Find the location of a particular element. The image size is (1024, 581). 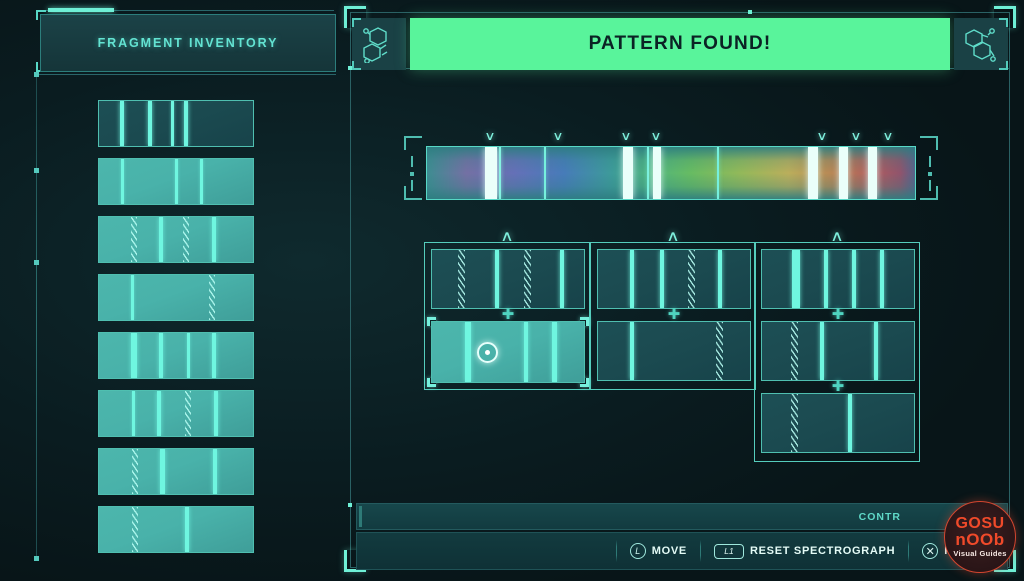

fragment-inventory-title: FRAGMENT INVENTORY is located at coordinates (188, 43).